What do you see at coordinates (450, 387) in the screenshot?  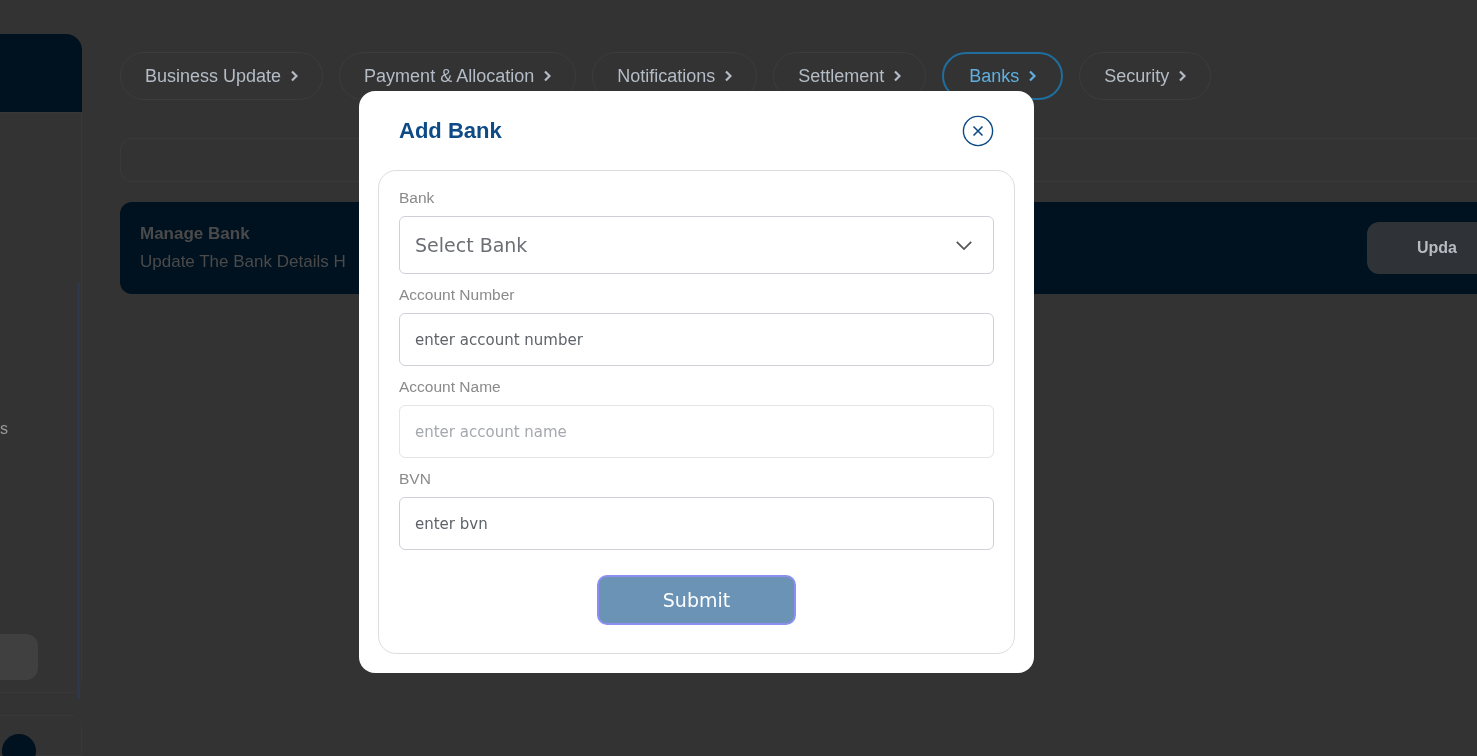 I see `field-label: Account Name` at bounding box center [450, 387].